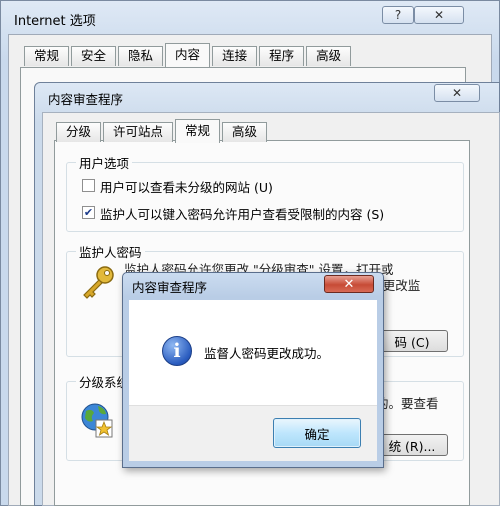 The width and height of the screenshot is (500, 506). Describe the element at coordinates (138, 132) in the screenshot. I see `tab-approved-sites: 许可站点` at that location.